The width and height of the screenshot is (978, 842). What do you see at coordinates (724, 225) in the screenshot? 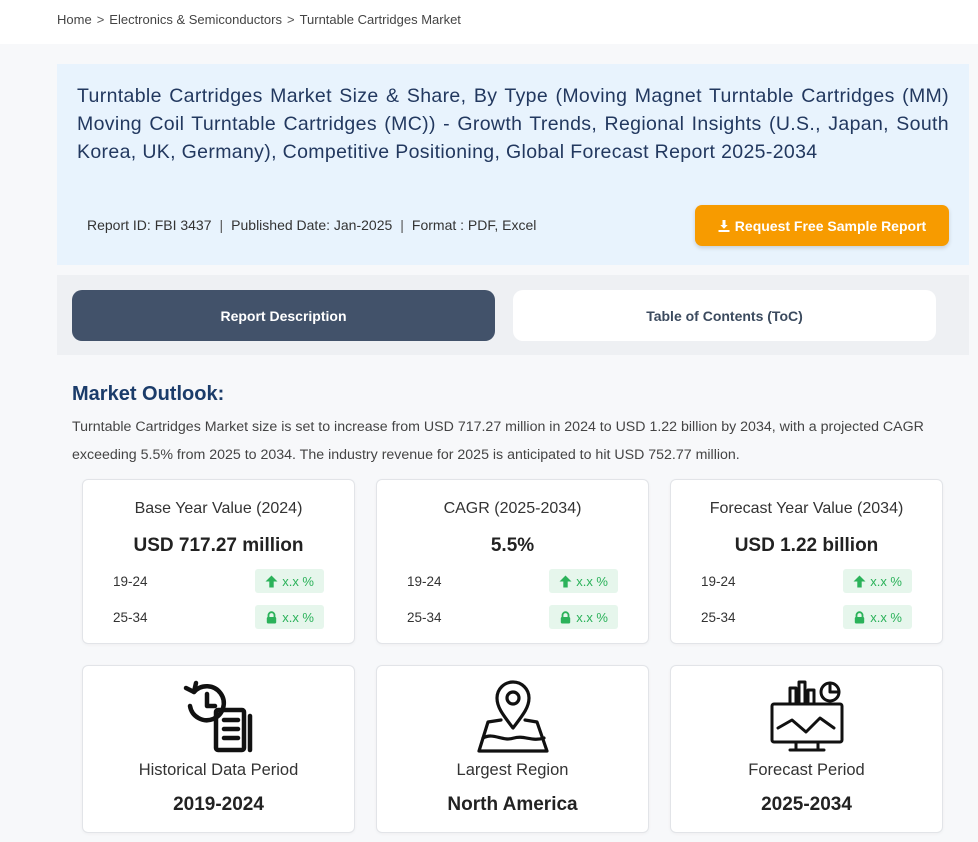
I see `download-icon` at bounding box center [724, 225].